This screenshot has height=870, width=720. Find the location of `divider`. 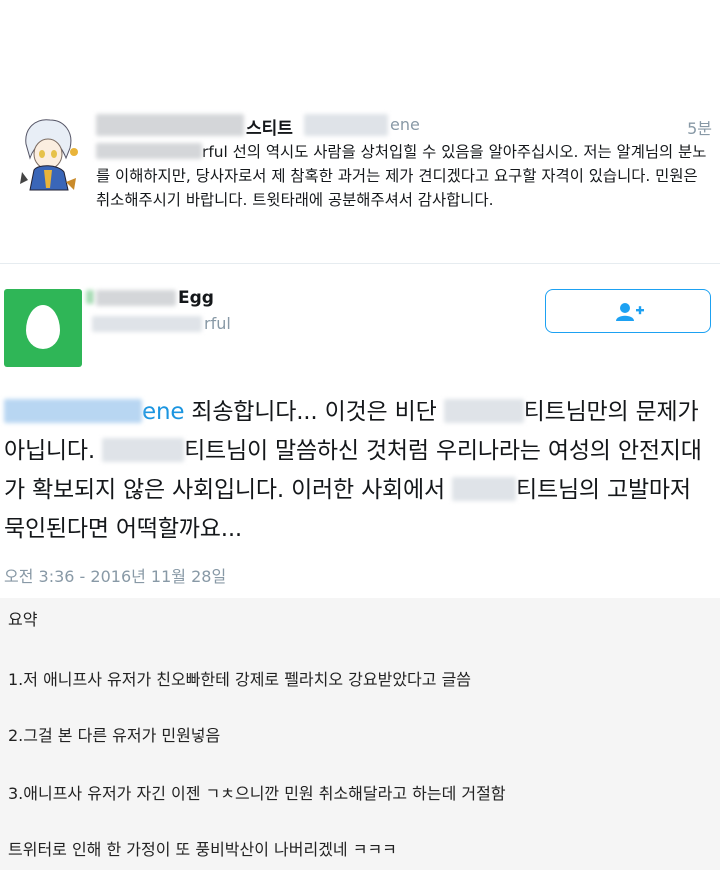

divider is located at coordinates (360, 263).